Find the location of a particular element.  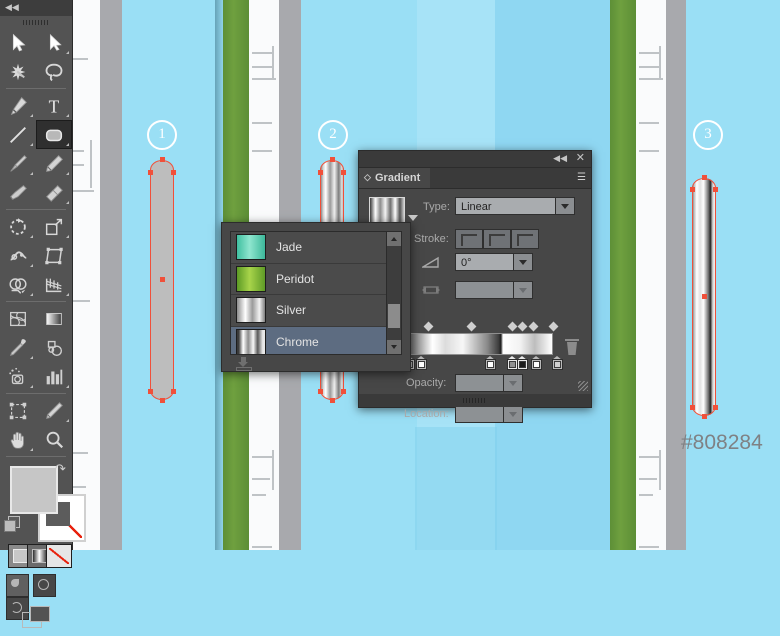

shape-builder-tool is located at coordinates (18, 284).